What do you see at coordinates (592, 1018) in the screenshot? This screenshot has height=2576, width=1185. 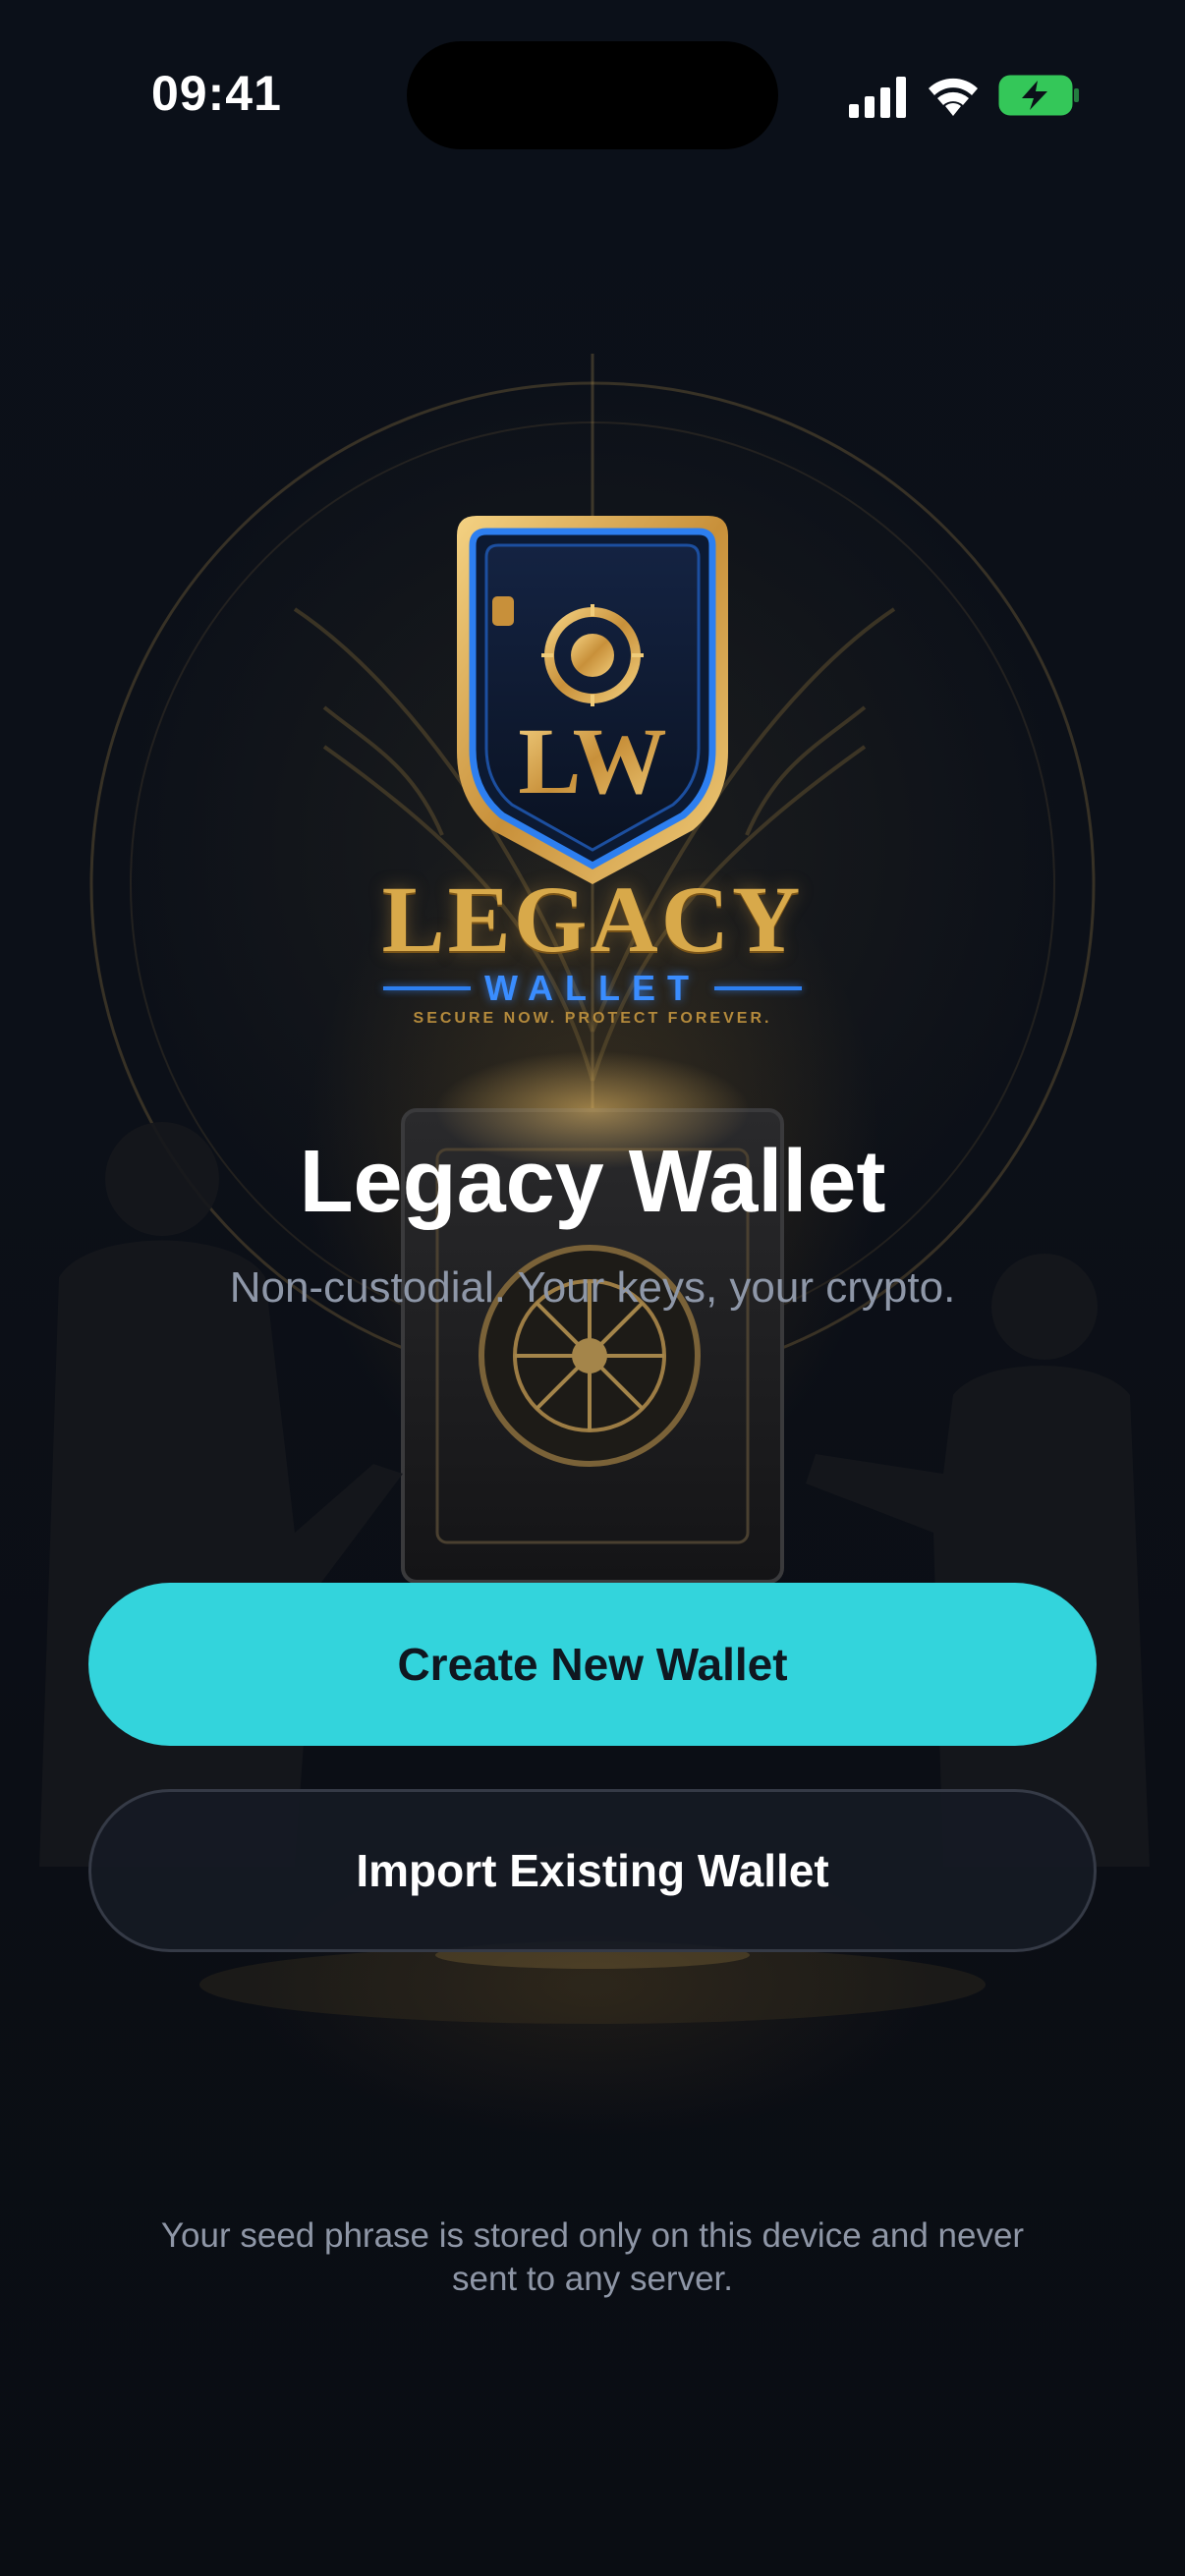 I see `logo-tagline: SECURE NOW. PROTECT FOREVER.` at bounding box center [592, 1018].